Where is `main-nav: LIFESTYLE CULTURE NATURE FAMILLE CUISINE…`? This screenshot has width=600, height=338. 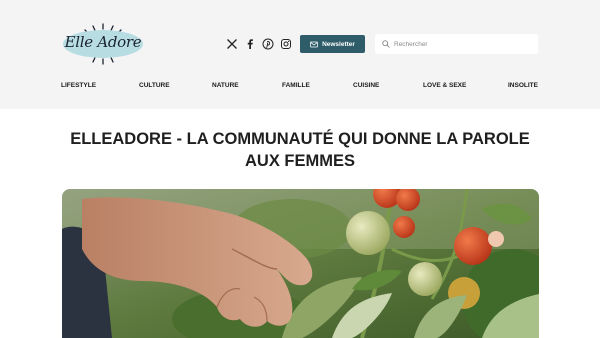 main-nav: LIFESTYLE CULTURE NATURE FAMILLE CUISINE… is located at coordinates (300, 87).